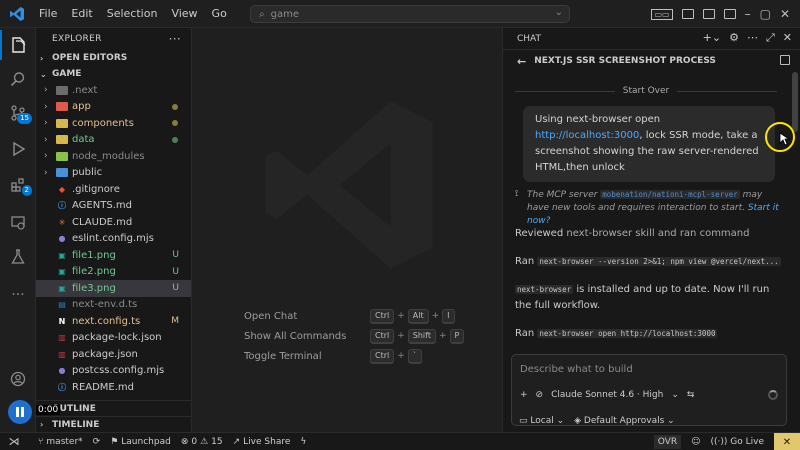 This screenshot has width=800, height=450. What do you see at coordinates (410, 14) in the screenshot?
I see `command-center-search: ⌕ game ⌄` at bounding box center [410, 14].